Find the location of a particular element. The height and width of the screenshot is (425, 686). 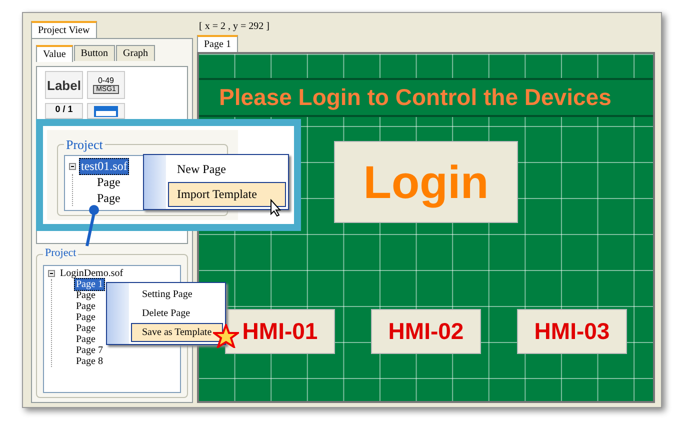

binary-tool: 0 / 1 is located at coordinates (64, 111).